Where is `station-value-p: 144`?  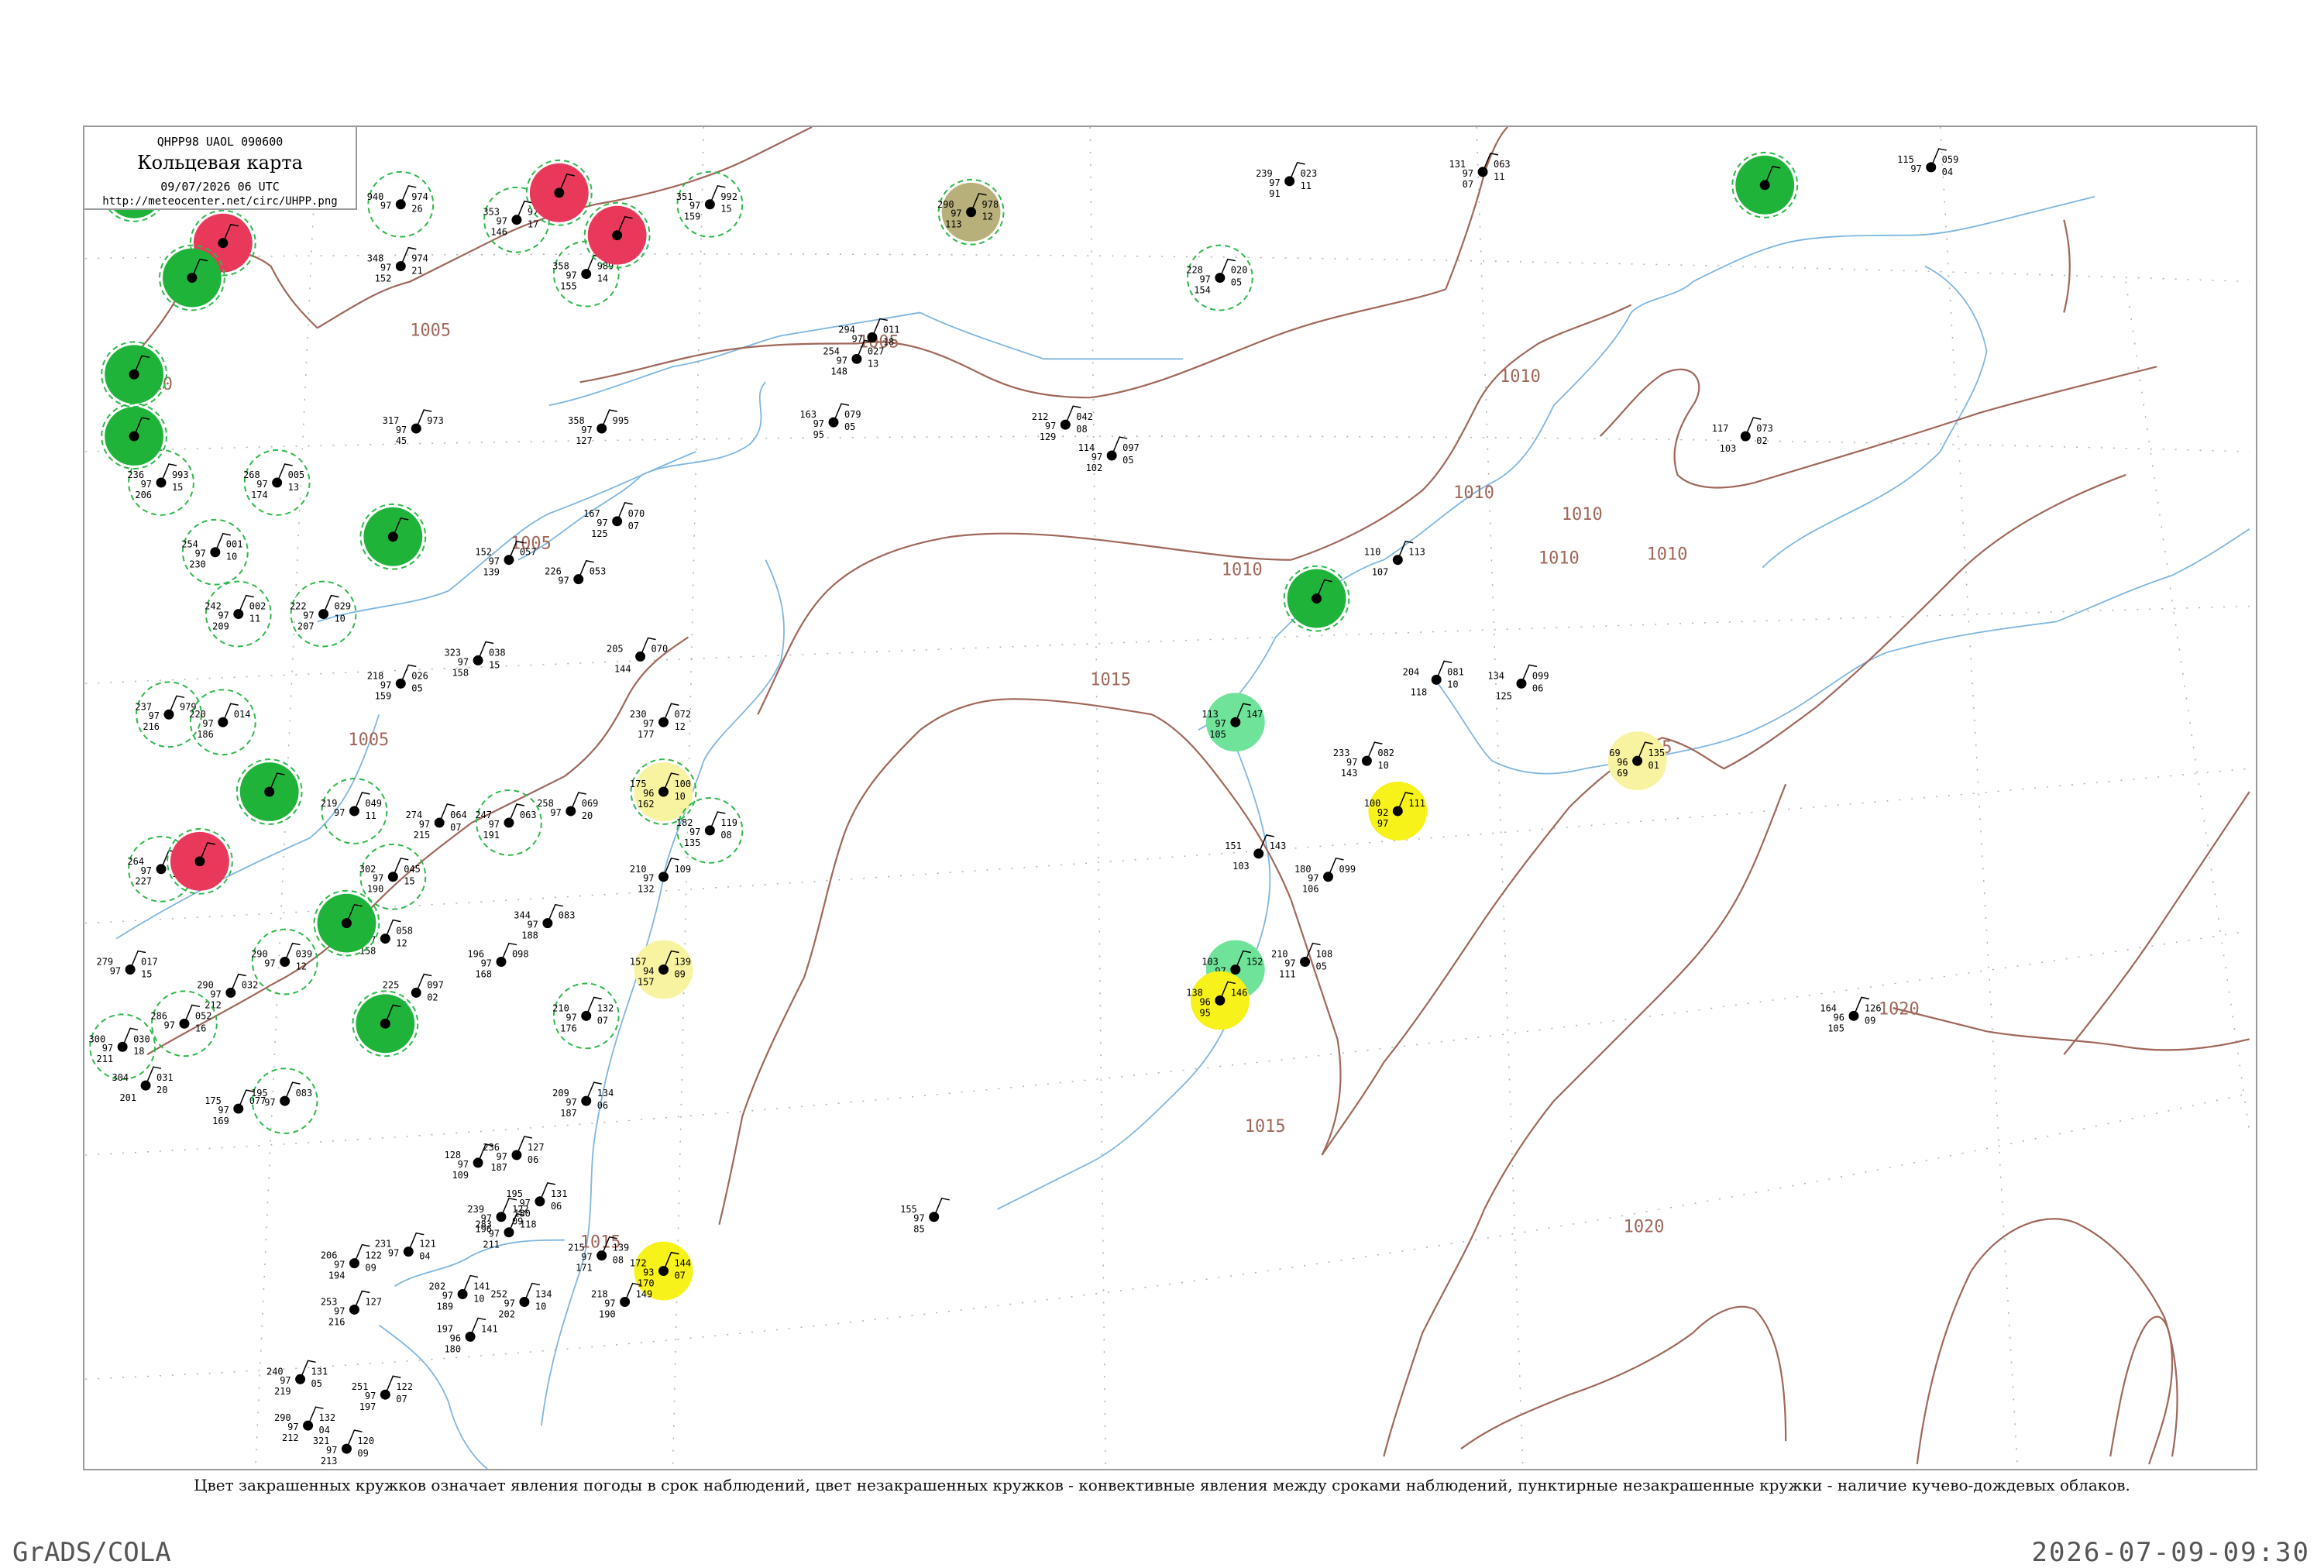
station-value-p: 144 is located at coordinates (682, 1263).